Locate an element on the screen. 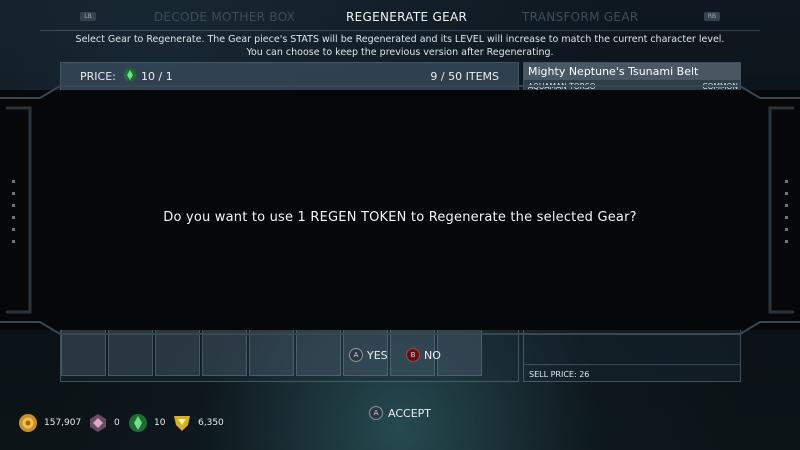 The height and width of the screenshot is (450, 800). currency-gold: 157,907 is located at coordinates (49, 423).